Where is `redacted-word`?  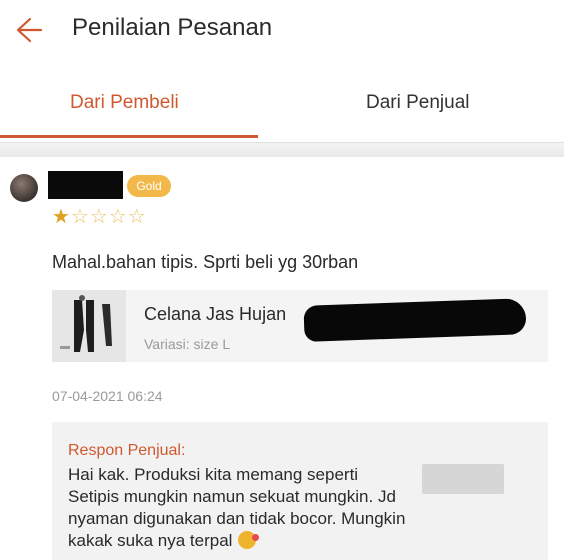 redacted-word is located at coordinates (463, 479).